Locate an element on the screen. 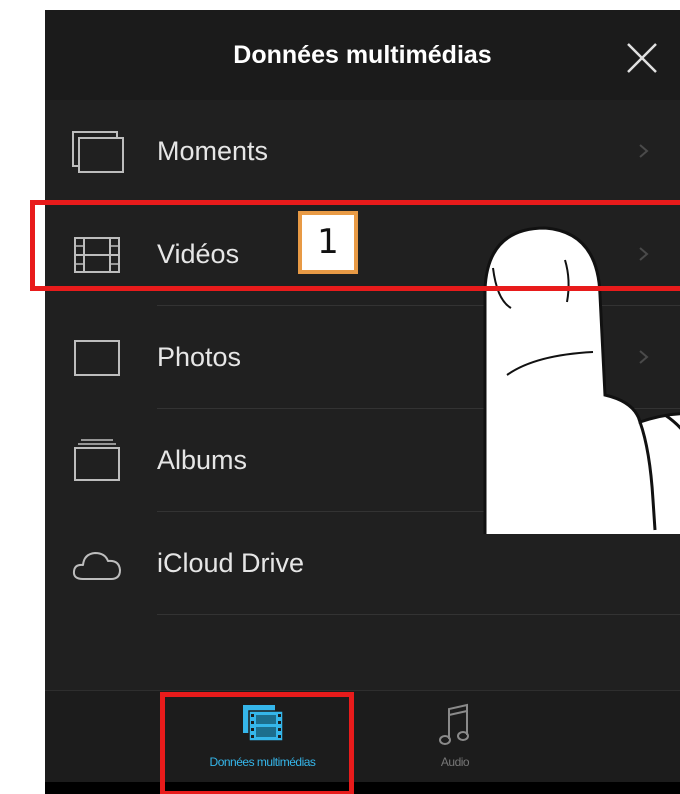  page-title: Données multimédias is located at coordinates (362, 55).